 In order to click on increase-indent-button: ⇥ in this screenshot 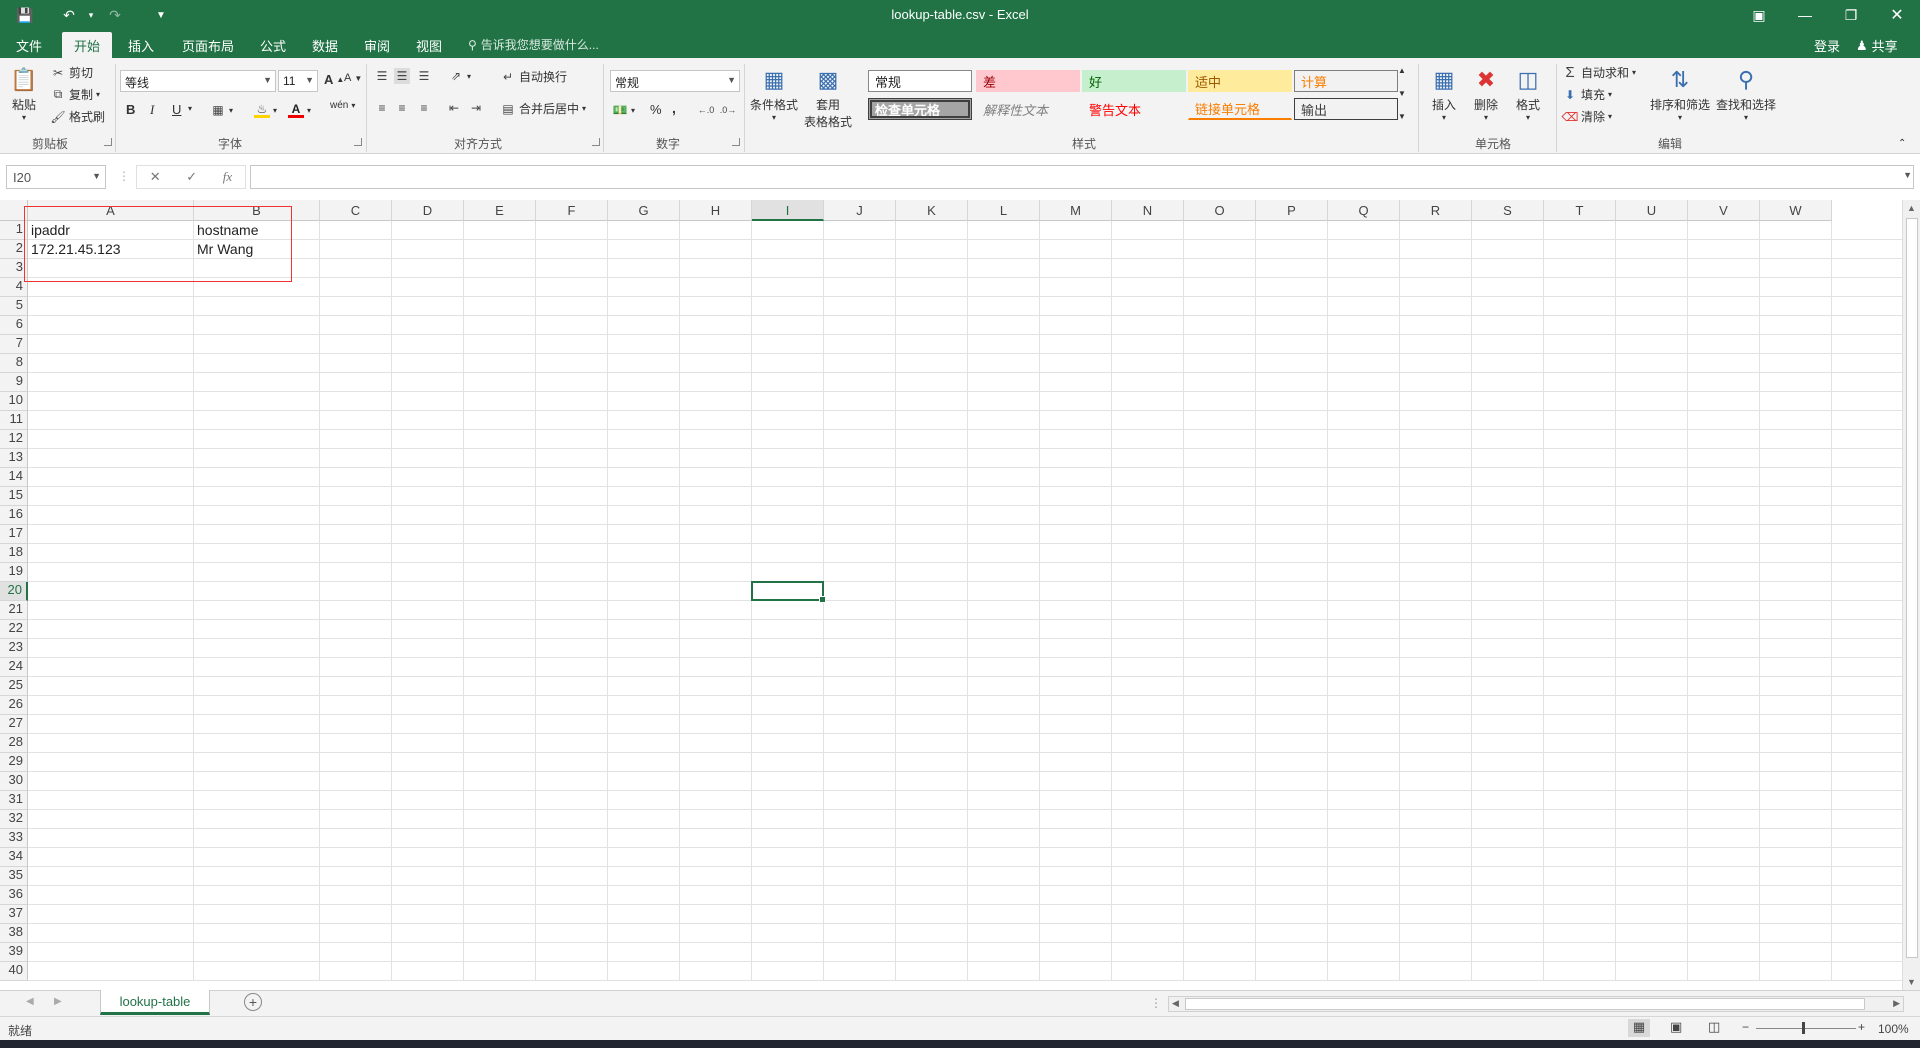, I will do `click(476, 108)`.